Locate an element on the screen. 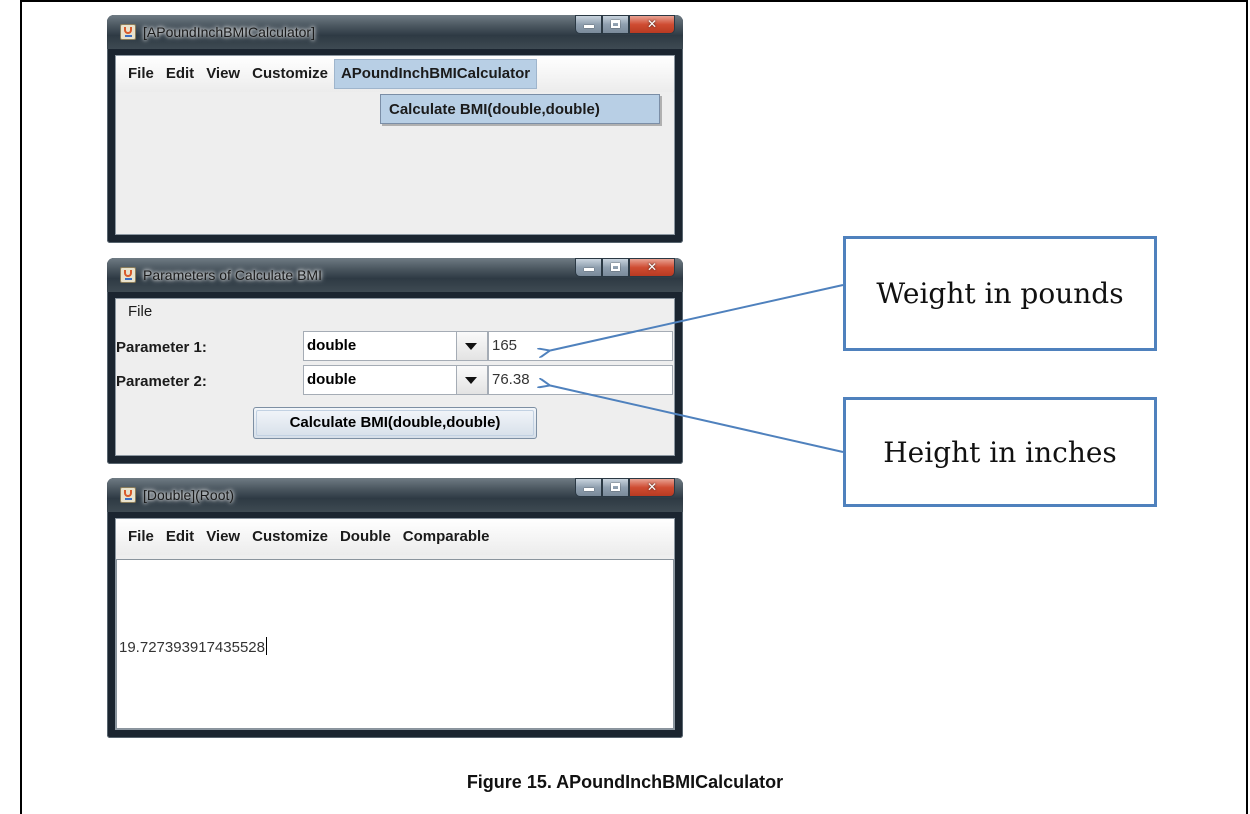 The height and width of the screenshot is (814, 1250). figure-caption: Figure 15. APoundInchBMICalculator is located at coordinates (625, 782).